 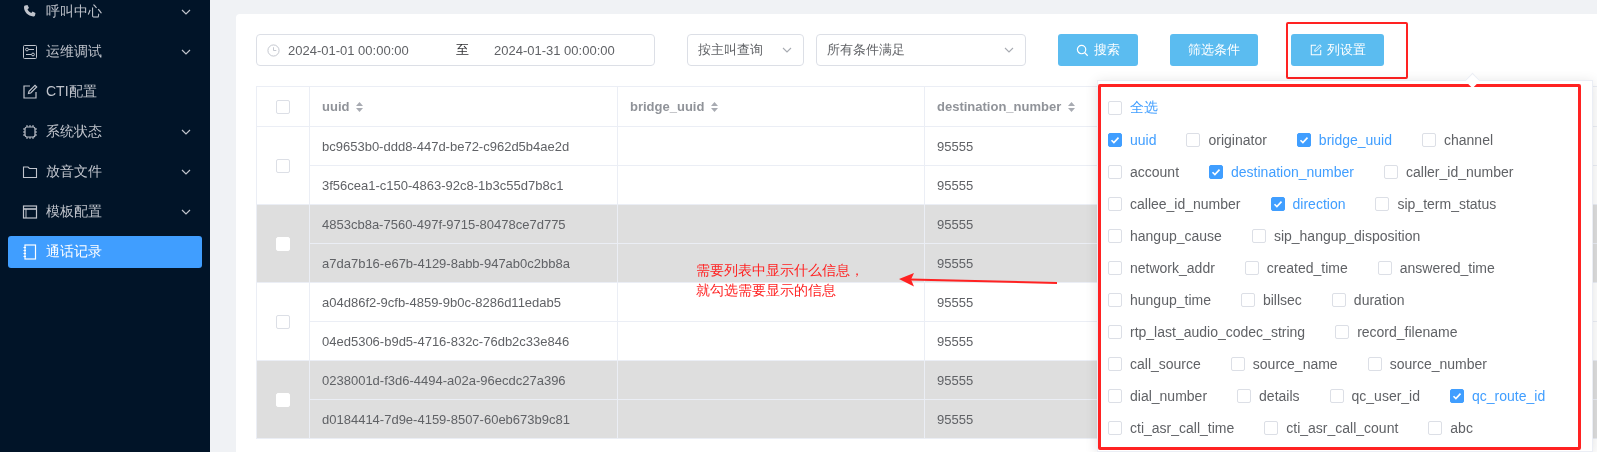 What do you see at coordinates (30, 212) in the screenshot?
I see `window-icon` at bounding box center [30, 212].